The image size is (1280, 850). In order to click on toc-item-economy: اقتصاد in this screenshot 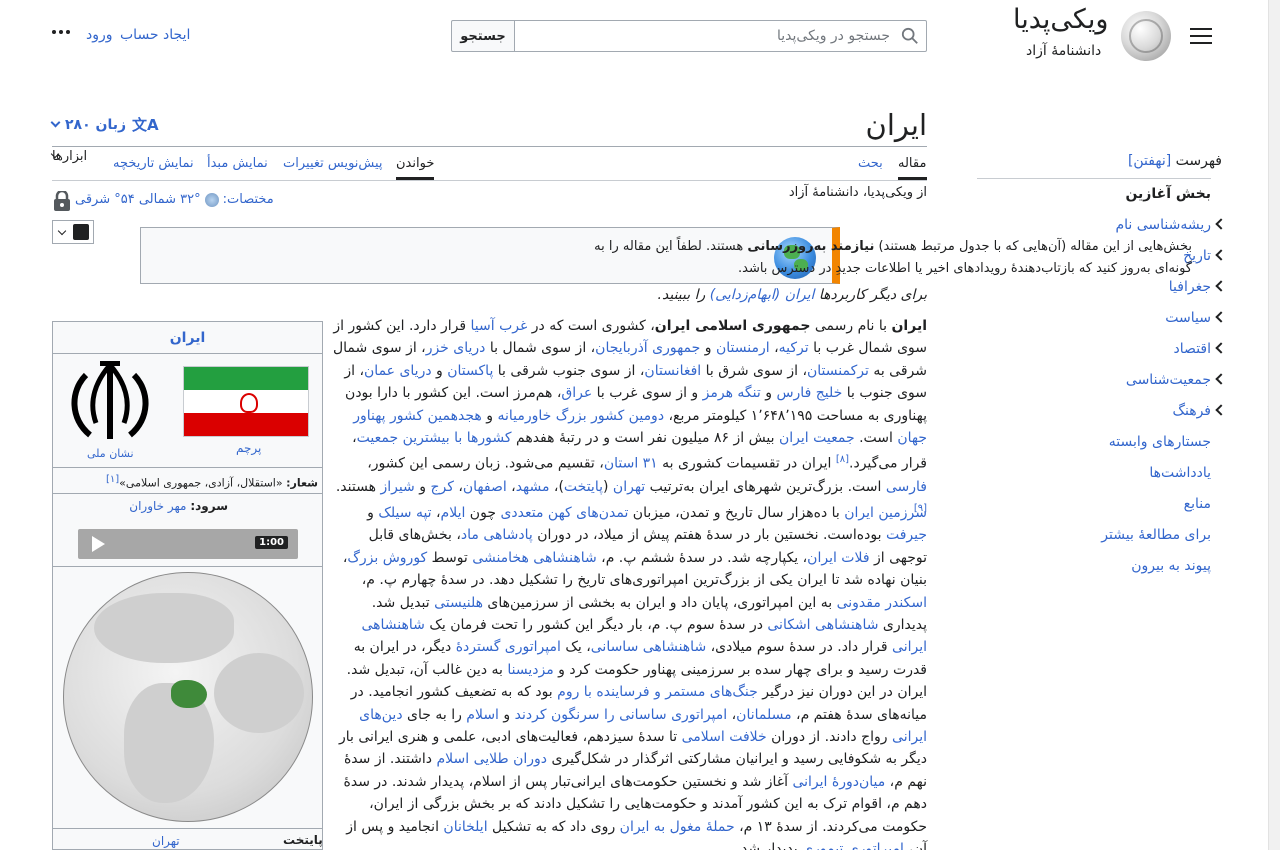, I will do `click(1192, 349)`.